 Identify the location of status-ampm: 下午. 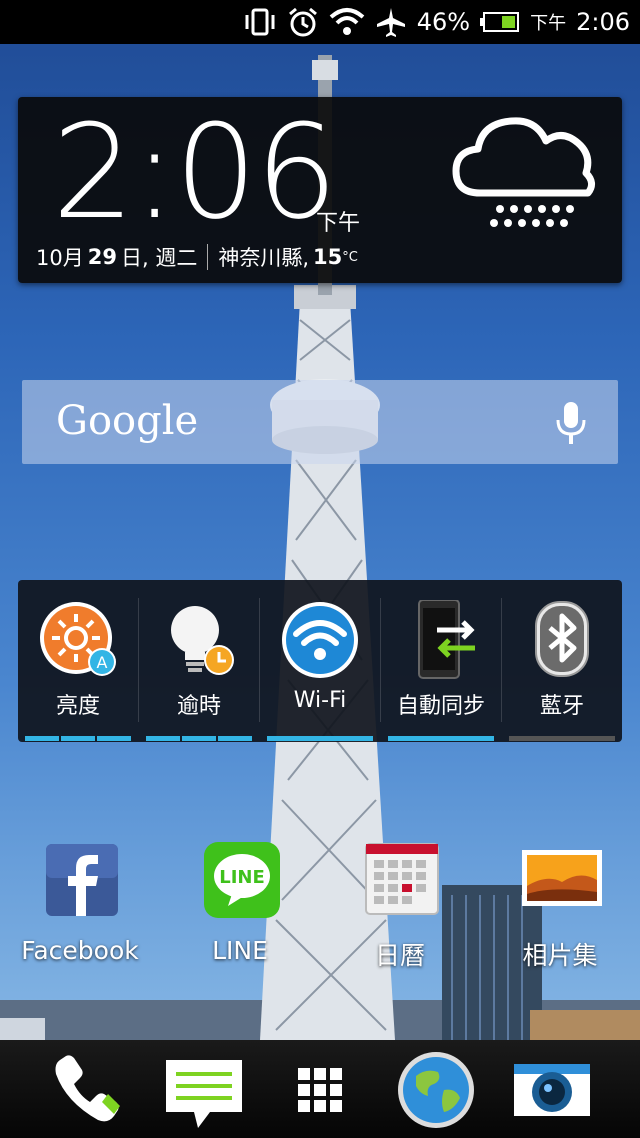
(548, 23).